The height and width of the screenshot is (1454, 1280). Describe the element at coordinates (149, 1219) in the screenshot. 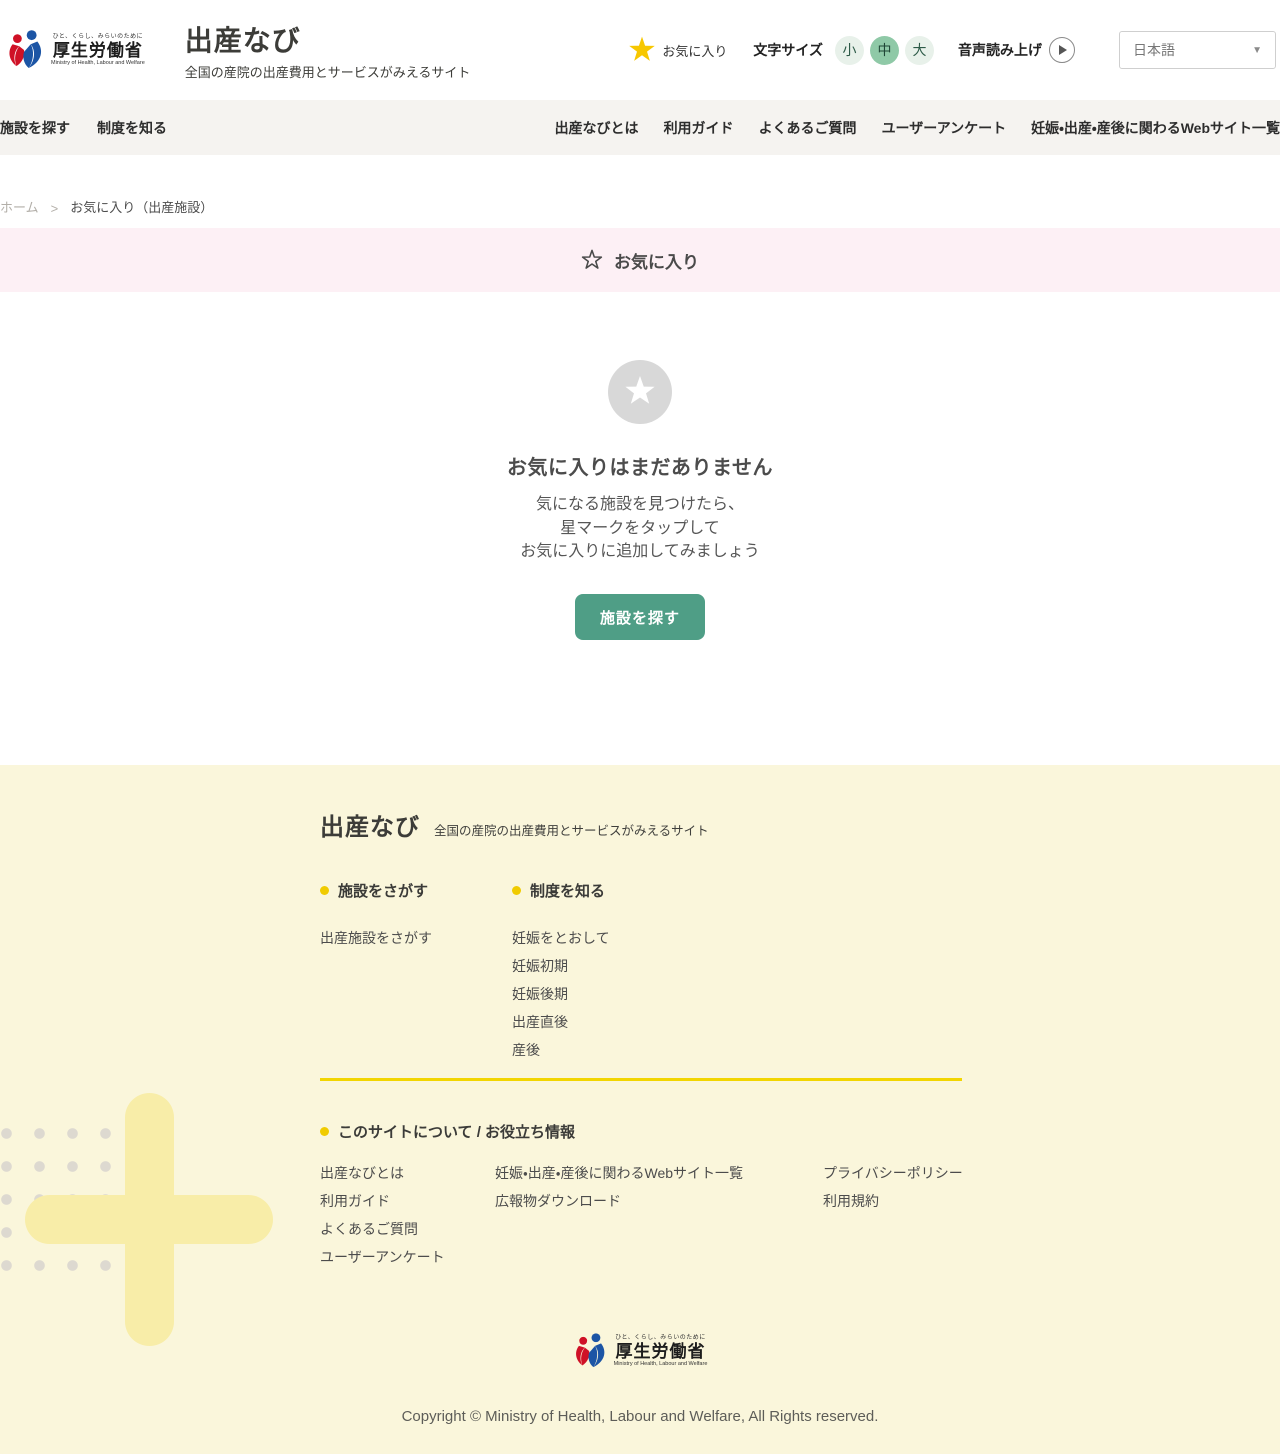

I see `plus-decoration-icon` at that location.